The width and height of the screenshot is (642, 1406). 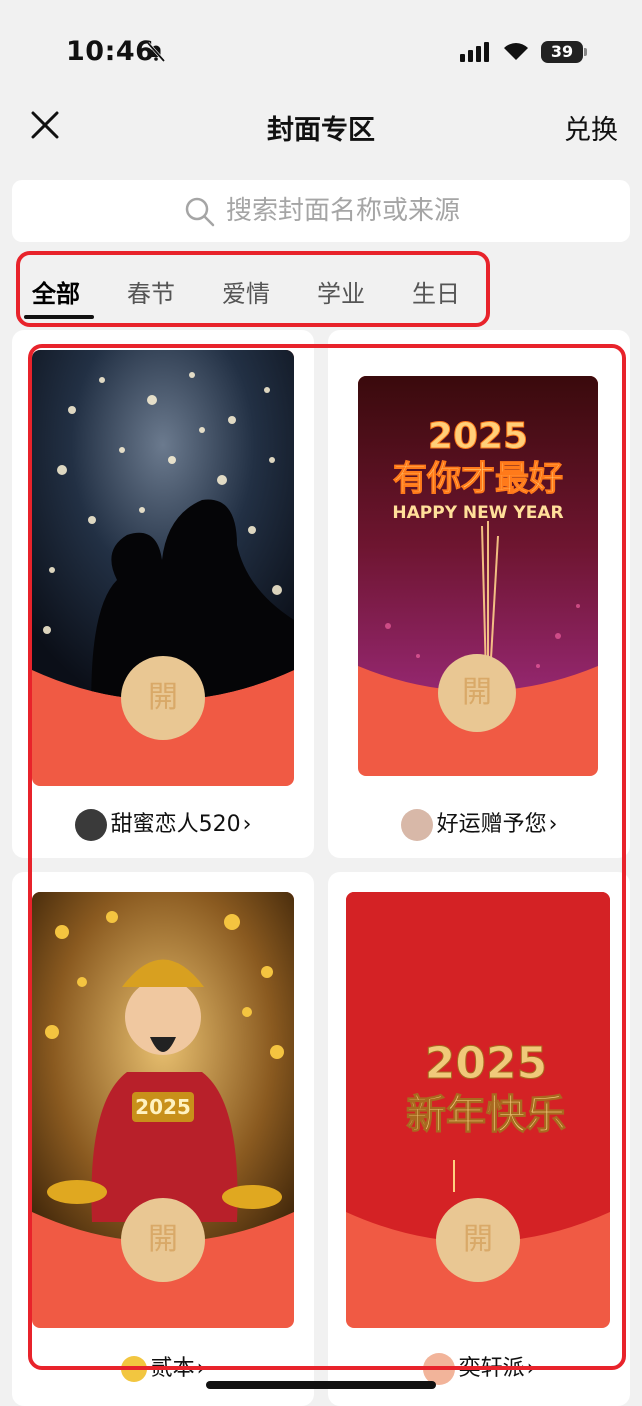 I want to click on search-bar, so click(x=321, y=211).